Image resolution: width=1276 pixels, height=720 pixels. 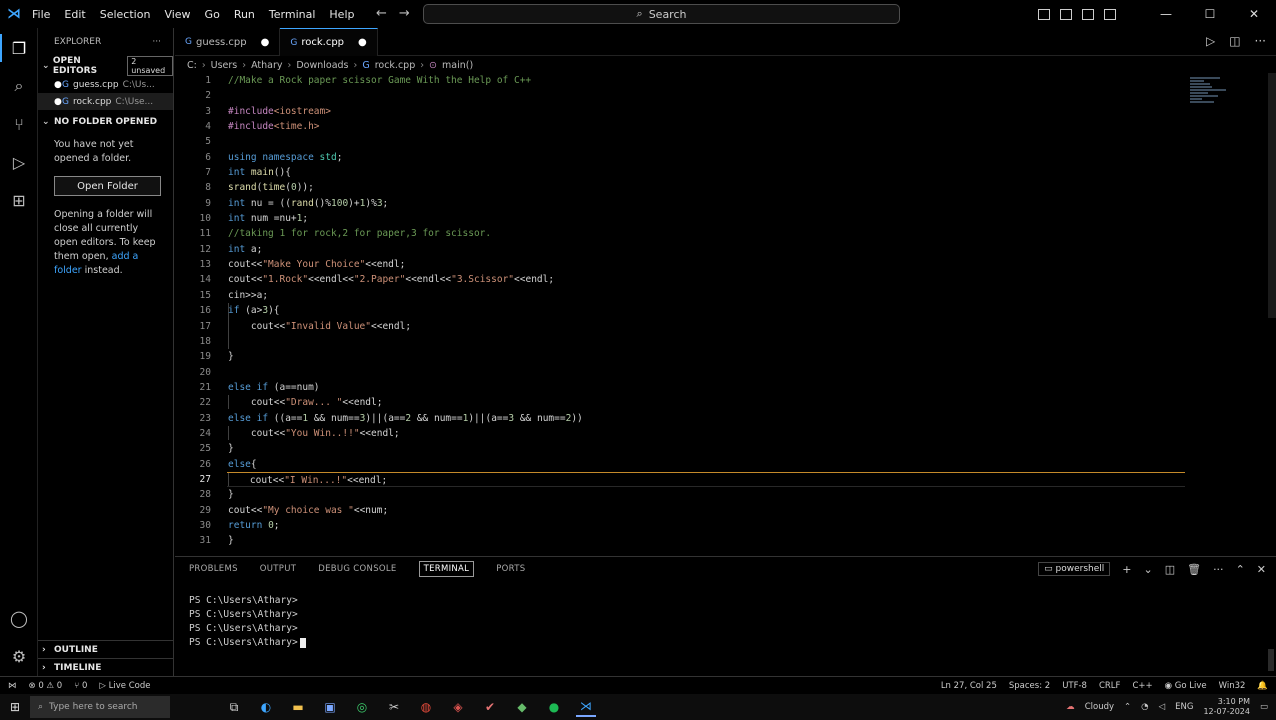 What do you see at coordinates (362, 707) in the screenshot?
I see `whatsapp-icon: ◎` at bounding box center [362, 707].